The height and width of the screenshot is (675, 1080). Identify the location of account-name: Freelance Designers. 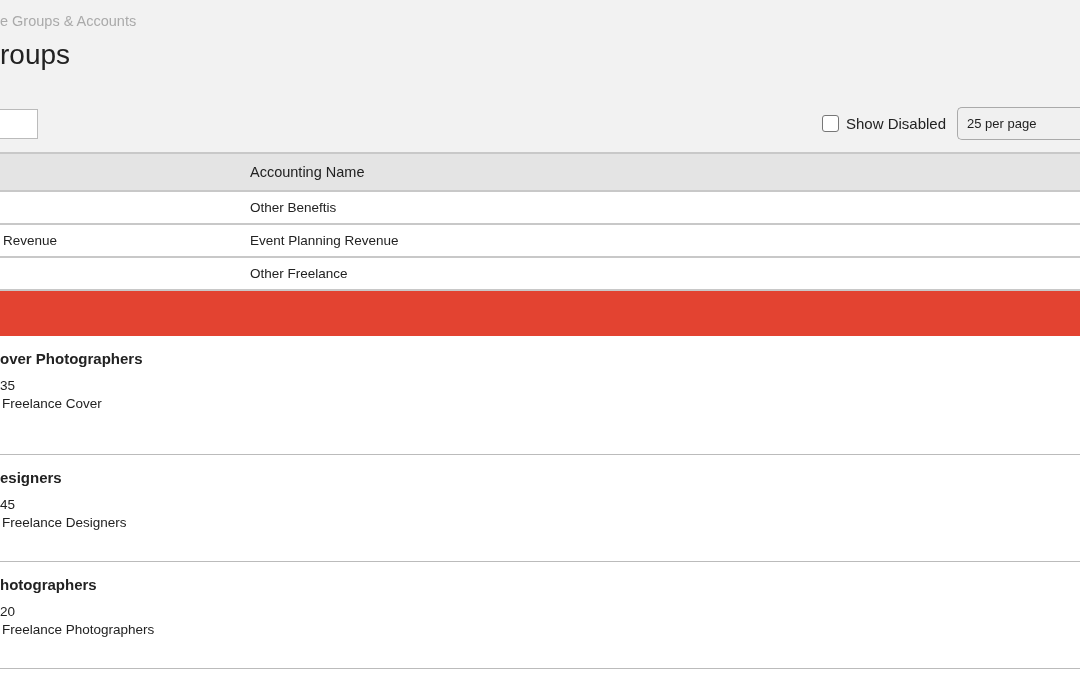
(64, 522).